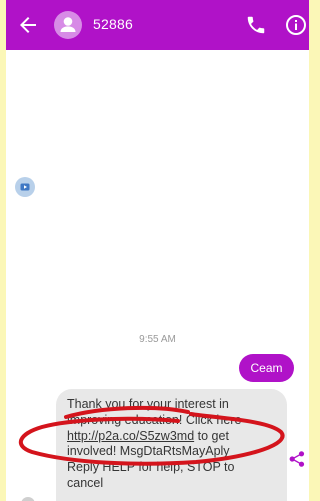 Image resolution: width=320 pixels, height=501 pixels. I want to click on message-line-with-link: http://p2a.co/S5zw3md to get, so click(172, 437).